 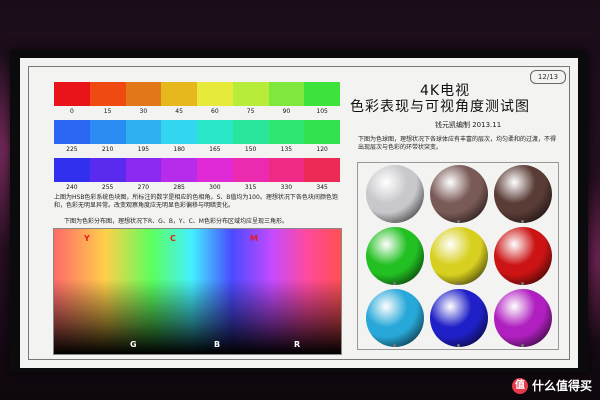 I want to click on hue-angle-label: 300, so click(x=215, y=187).